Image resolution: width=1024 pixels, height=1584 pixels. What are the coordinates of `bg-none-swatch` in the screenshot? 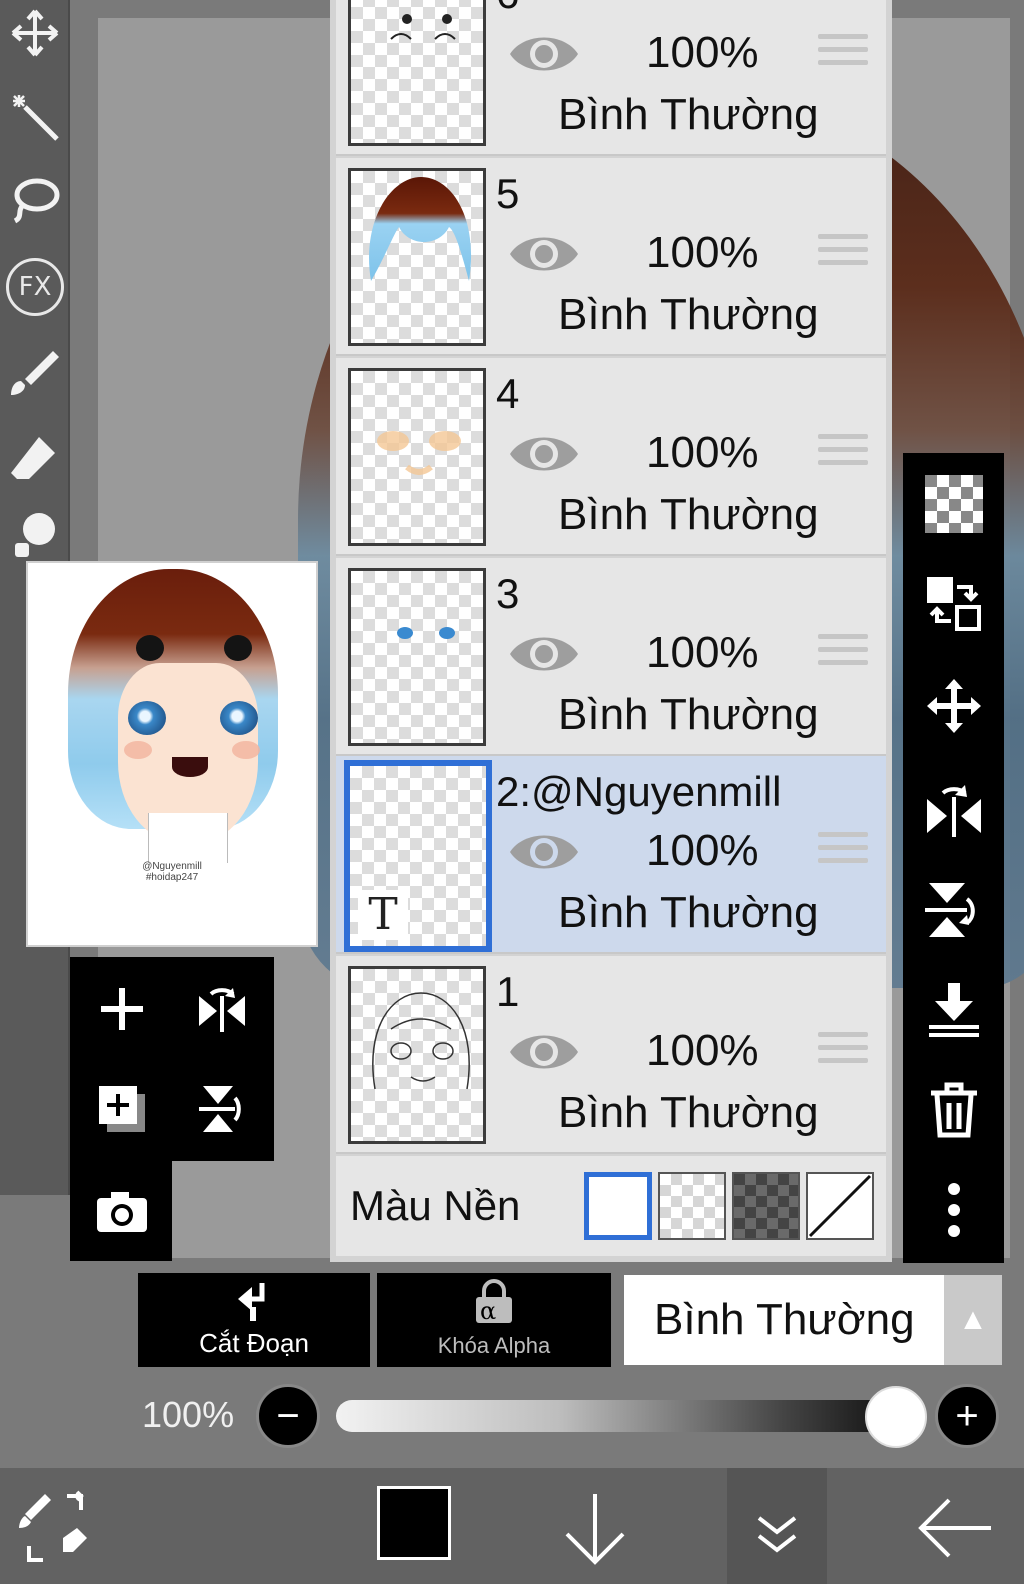 It's located at (840, 1206).